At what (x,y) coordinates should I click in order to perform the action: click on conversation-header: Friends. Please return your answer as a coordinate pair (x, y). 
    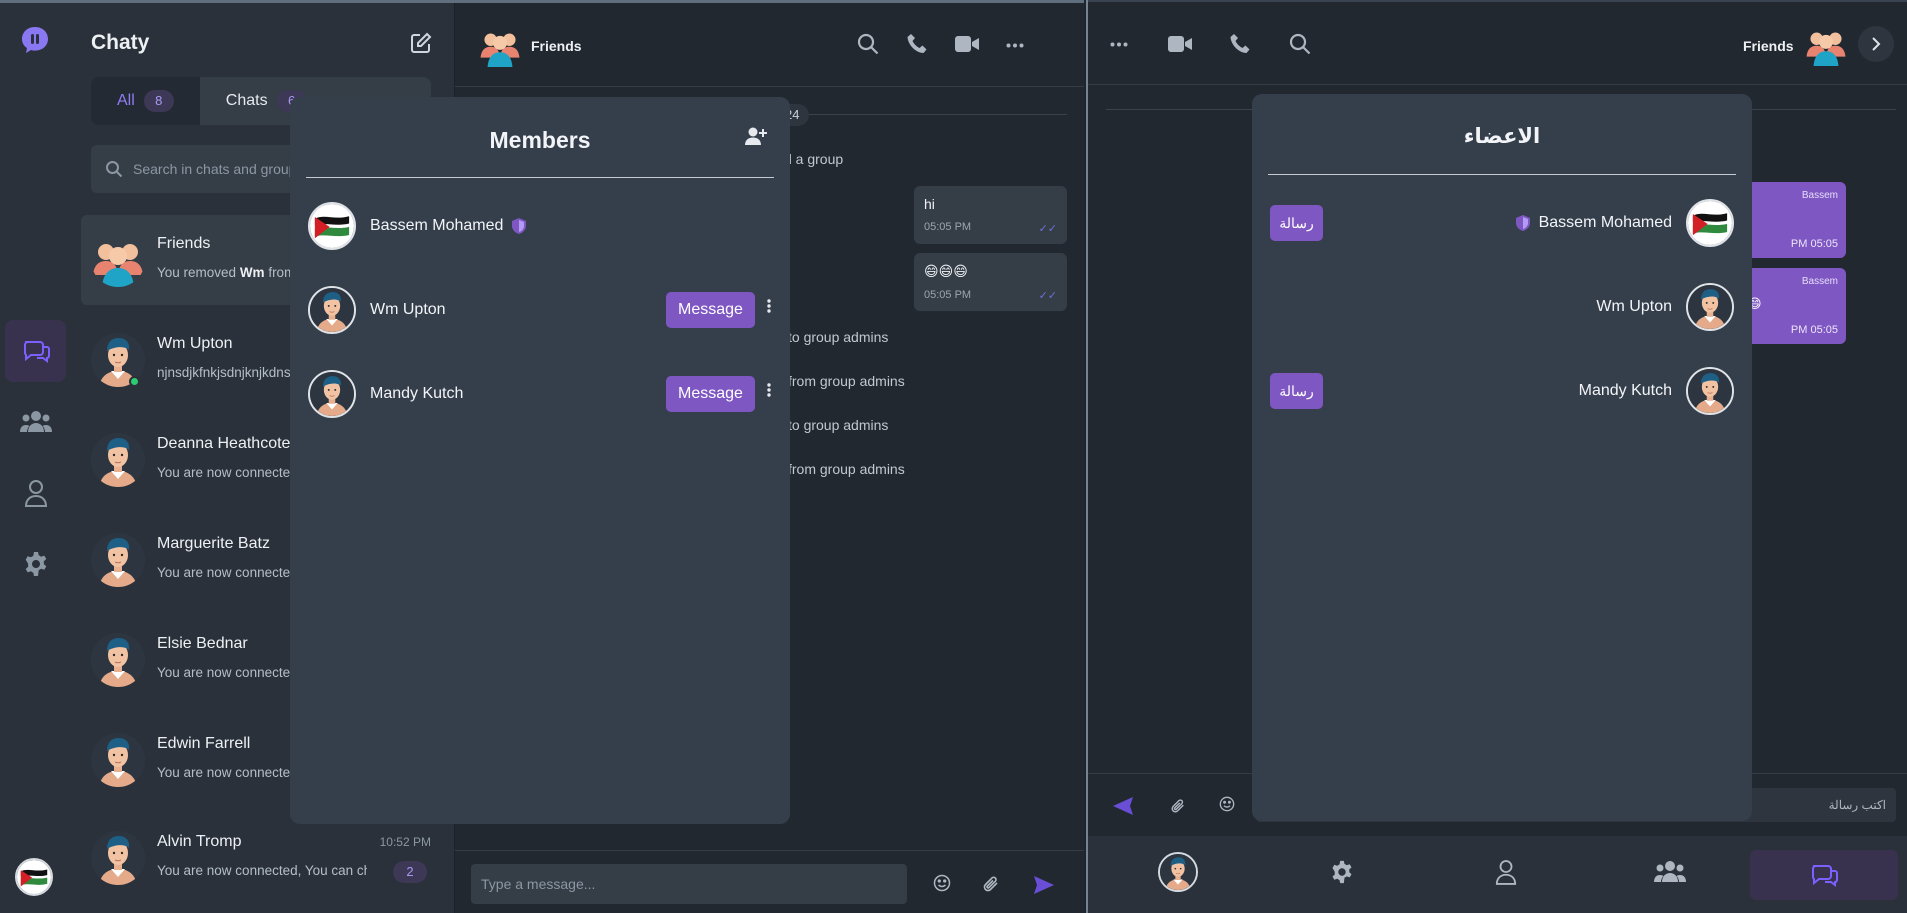
    Looking at the image, I should click on (769, 45).